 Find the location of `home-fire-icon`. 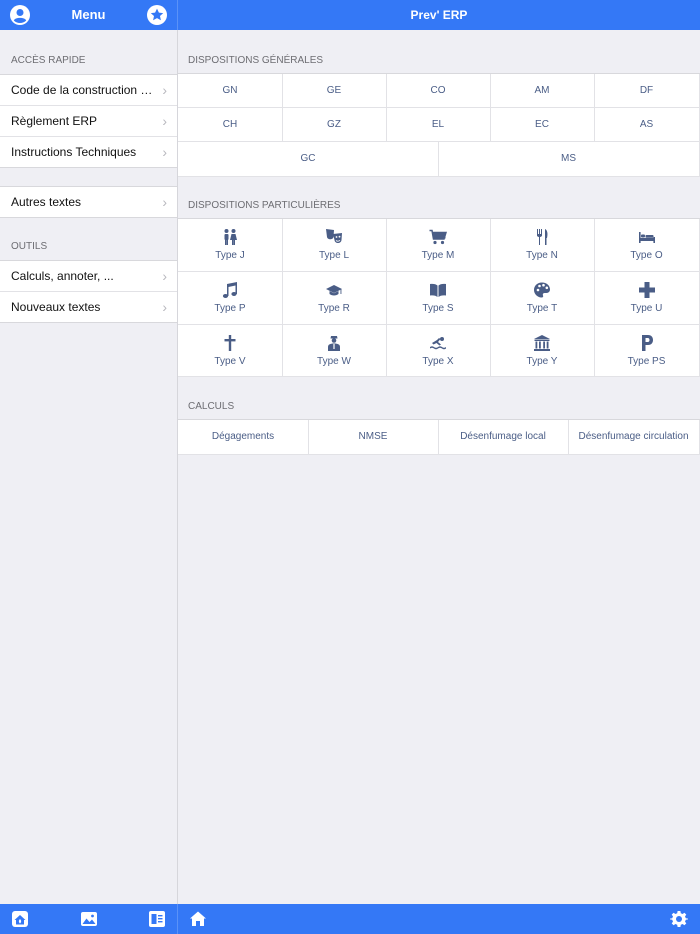

home-fire-icon is located at coordinates (20, 919).